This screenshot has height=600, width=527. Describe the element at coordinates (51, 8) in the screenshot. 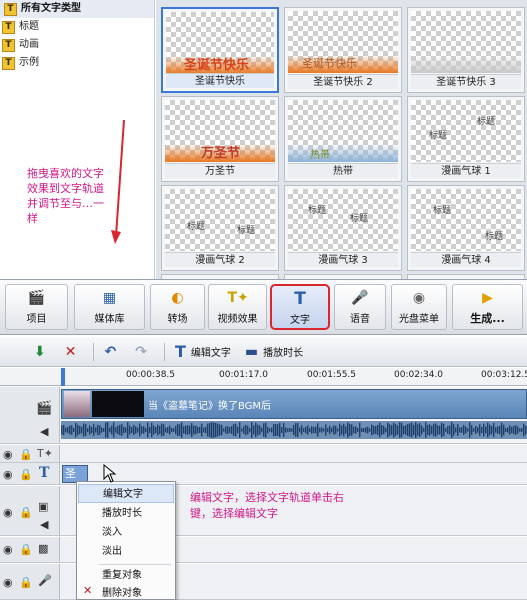

I see `tree-item-label: 所有文字类型` at that location.